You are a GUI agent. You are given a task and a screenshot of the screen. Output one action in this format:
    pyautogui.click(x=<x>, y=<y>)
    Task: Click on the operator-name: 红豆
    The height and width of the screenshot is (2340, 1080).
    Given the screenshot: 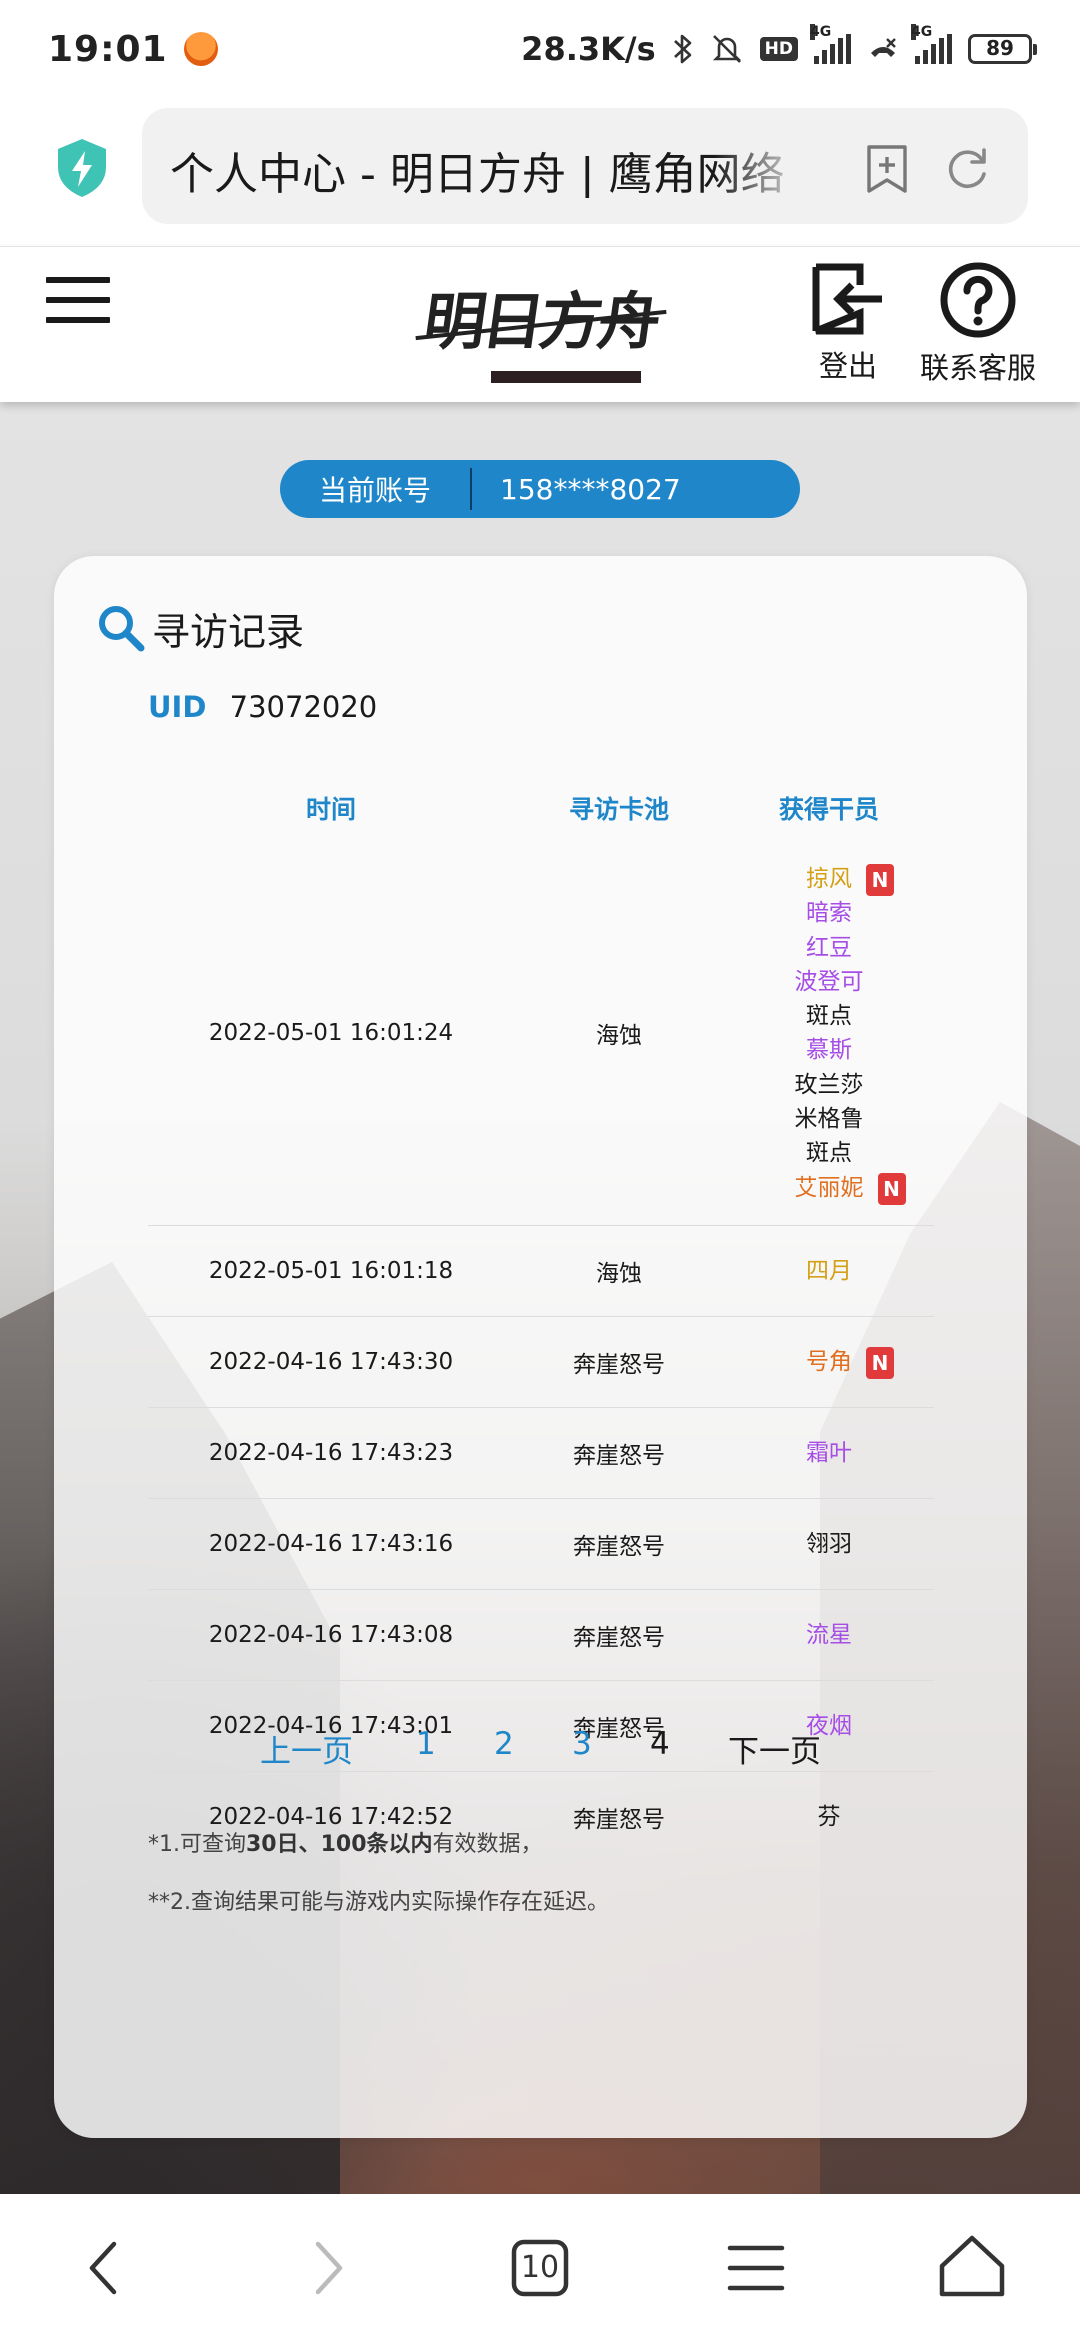 What is the action you would take?
    pyautogui.click(x=829, y=948)
    